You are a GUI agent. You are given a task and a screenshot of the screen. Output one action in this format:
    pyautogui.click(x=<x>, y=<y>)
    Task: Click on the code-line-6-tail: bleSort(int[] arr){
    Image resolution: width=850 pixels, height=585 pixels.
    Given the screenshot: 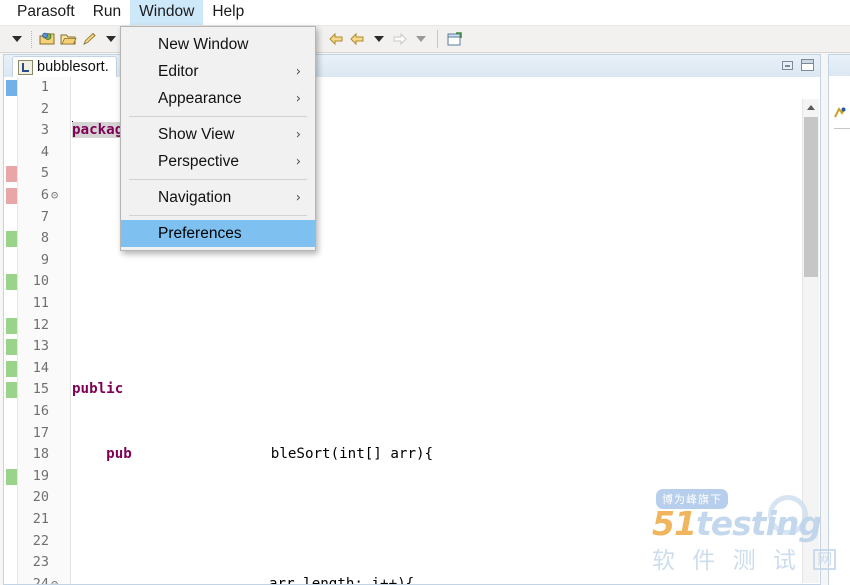 What is the action you would take?
    pyautogui.click(x=352, y=454)
    